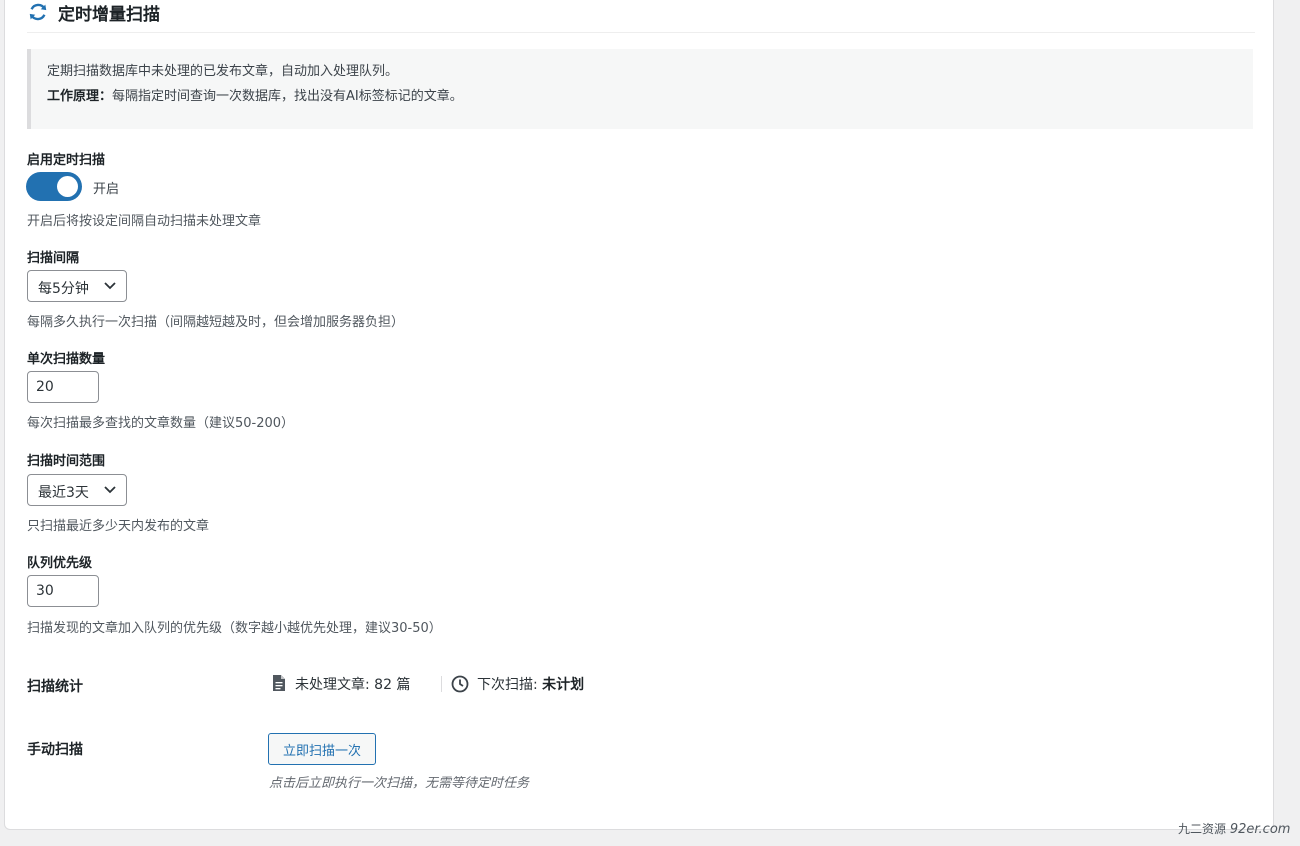 The width and height of the screenshot is (1300, 846). I want to click on time-range-select: 最近3天, so click(77, 490).